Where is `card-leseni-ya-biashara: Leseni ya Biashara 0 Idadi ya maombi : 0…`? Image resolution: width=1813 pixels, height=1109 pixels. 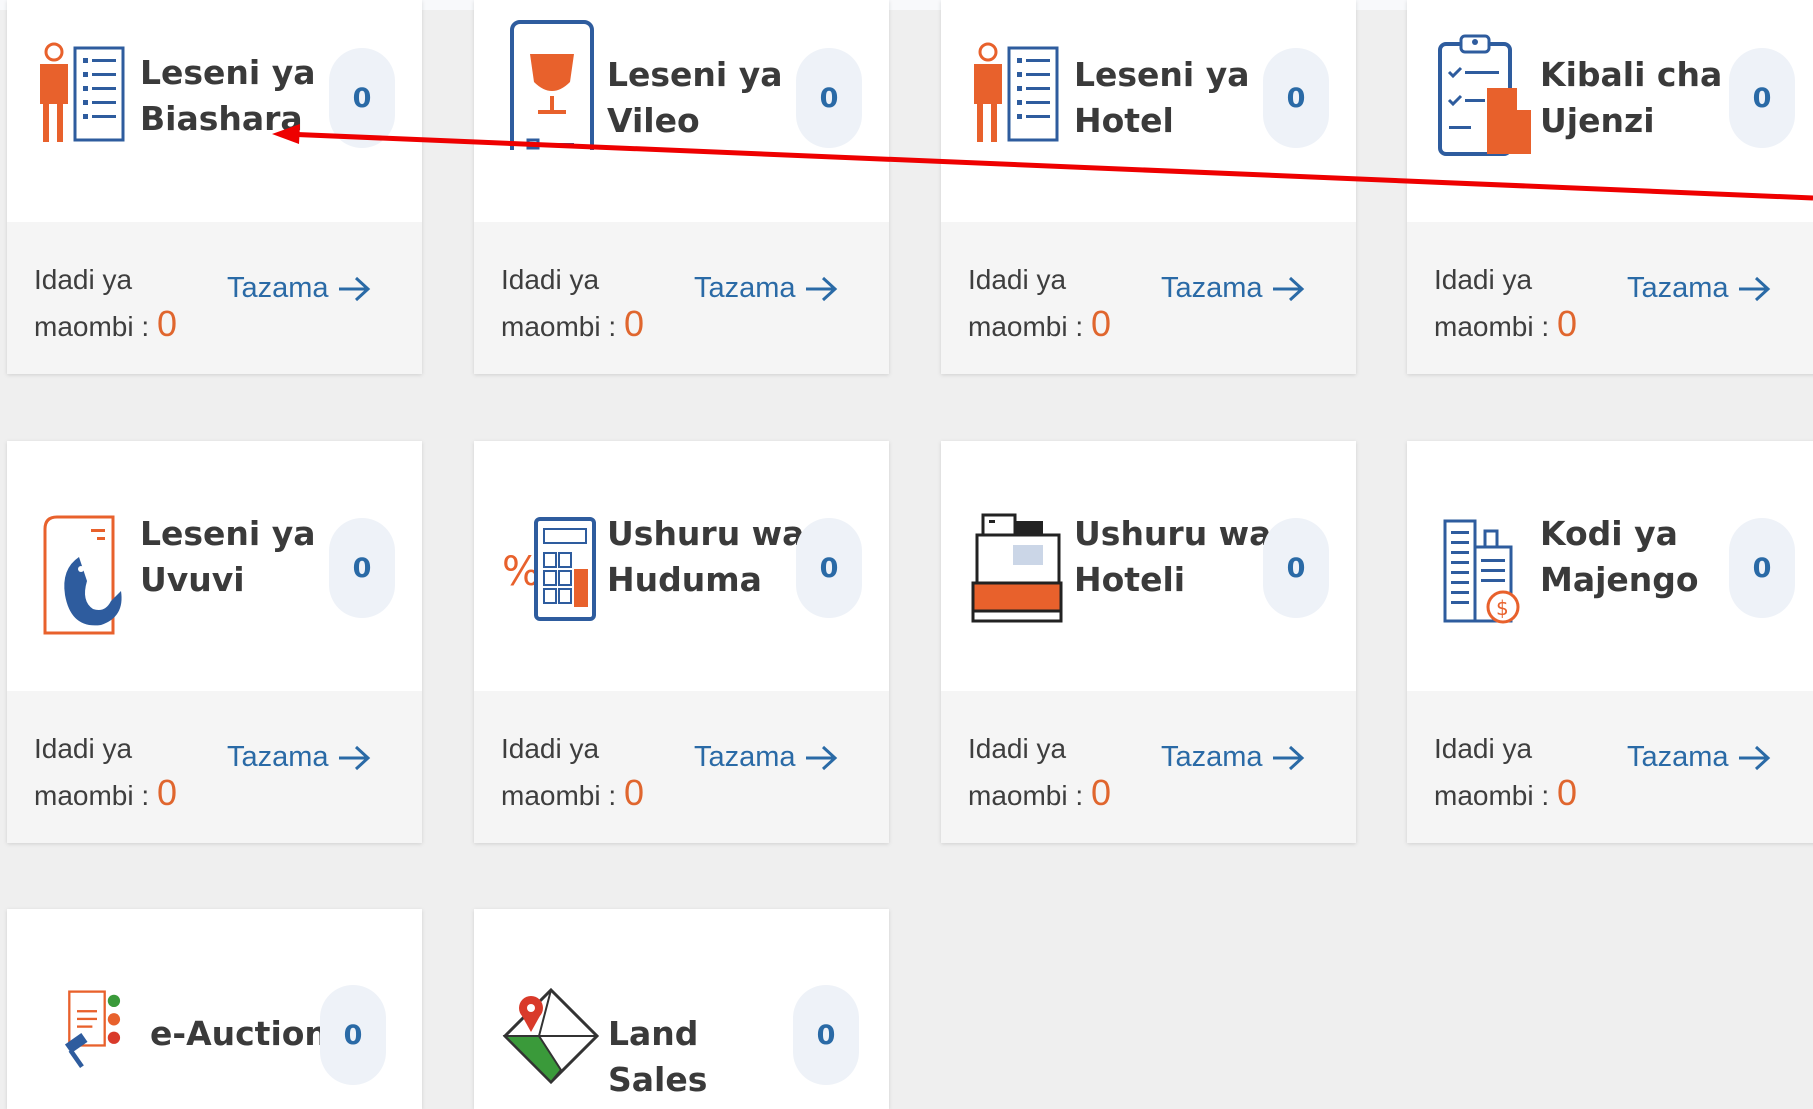
card-leseni-ya-biashara: Leseni ya Biashara 0 Idadi ya maombi : 0… is located at coordinates (214, 187).